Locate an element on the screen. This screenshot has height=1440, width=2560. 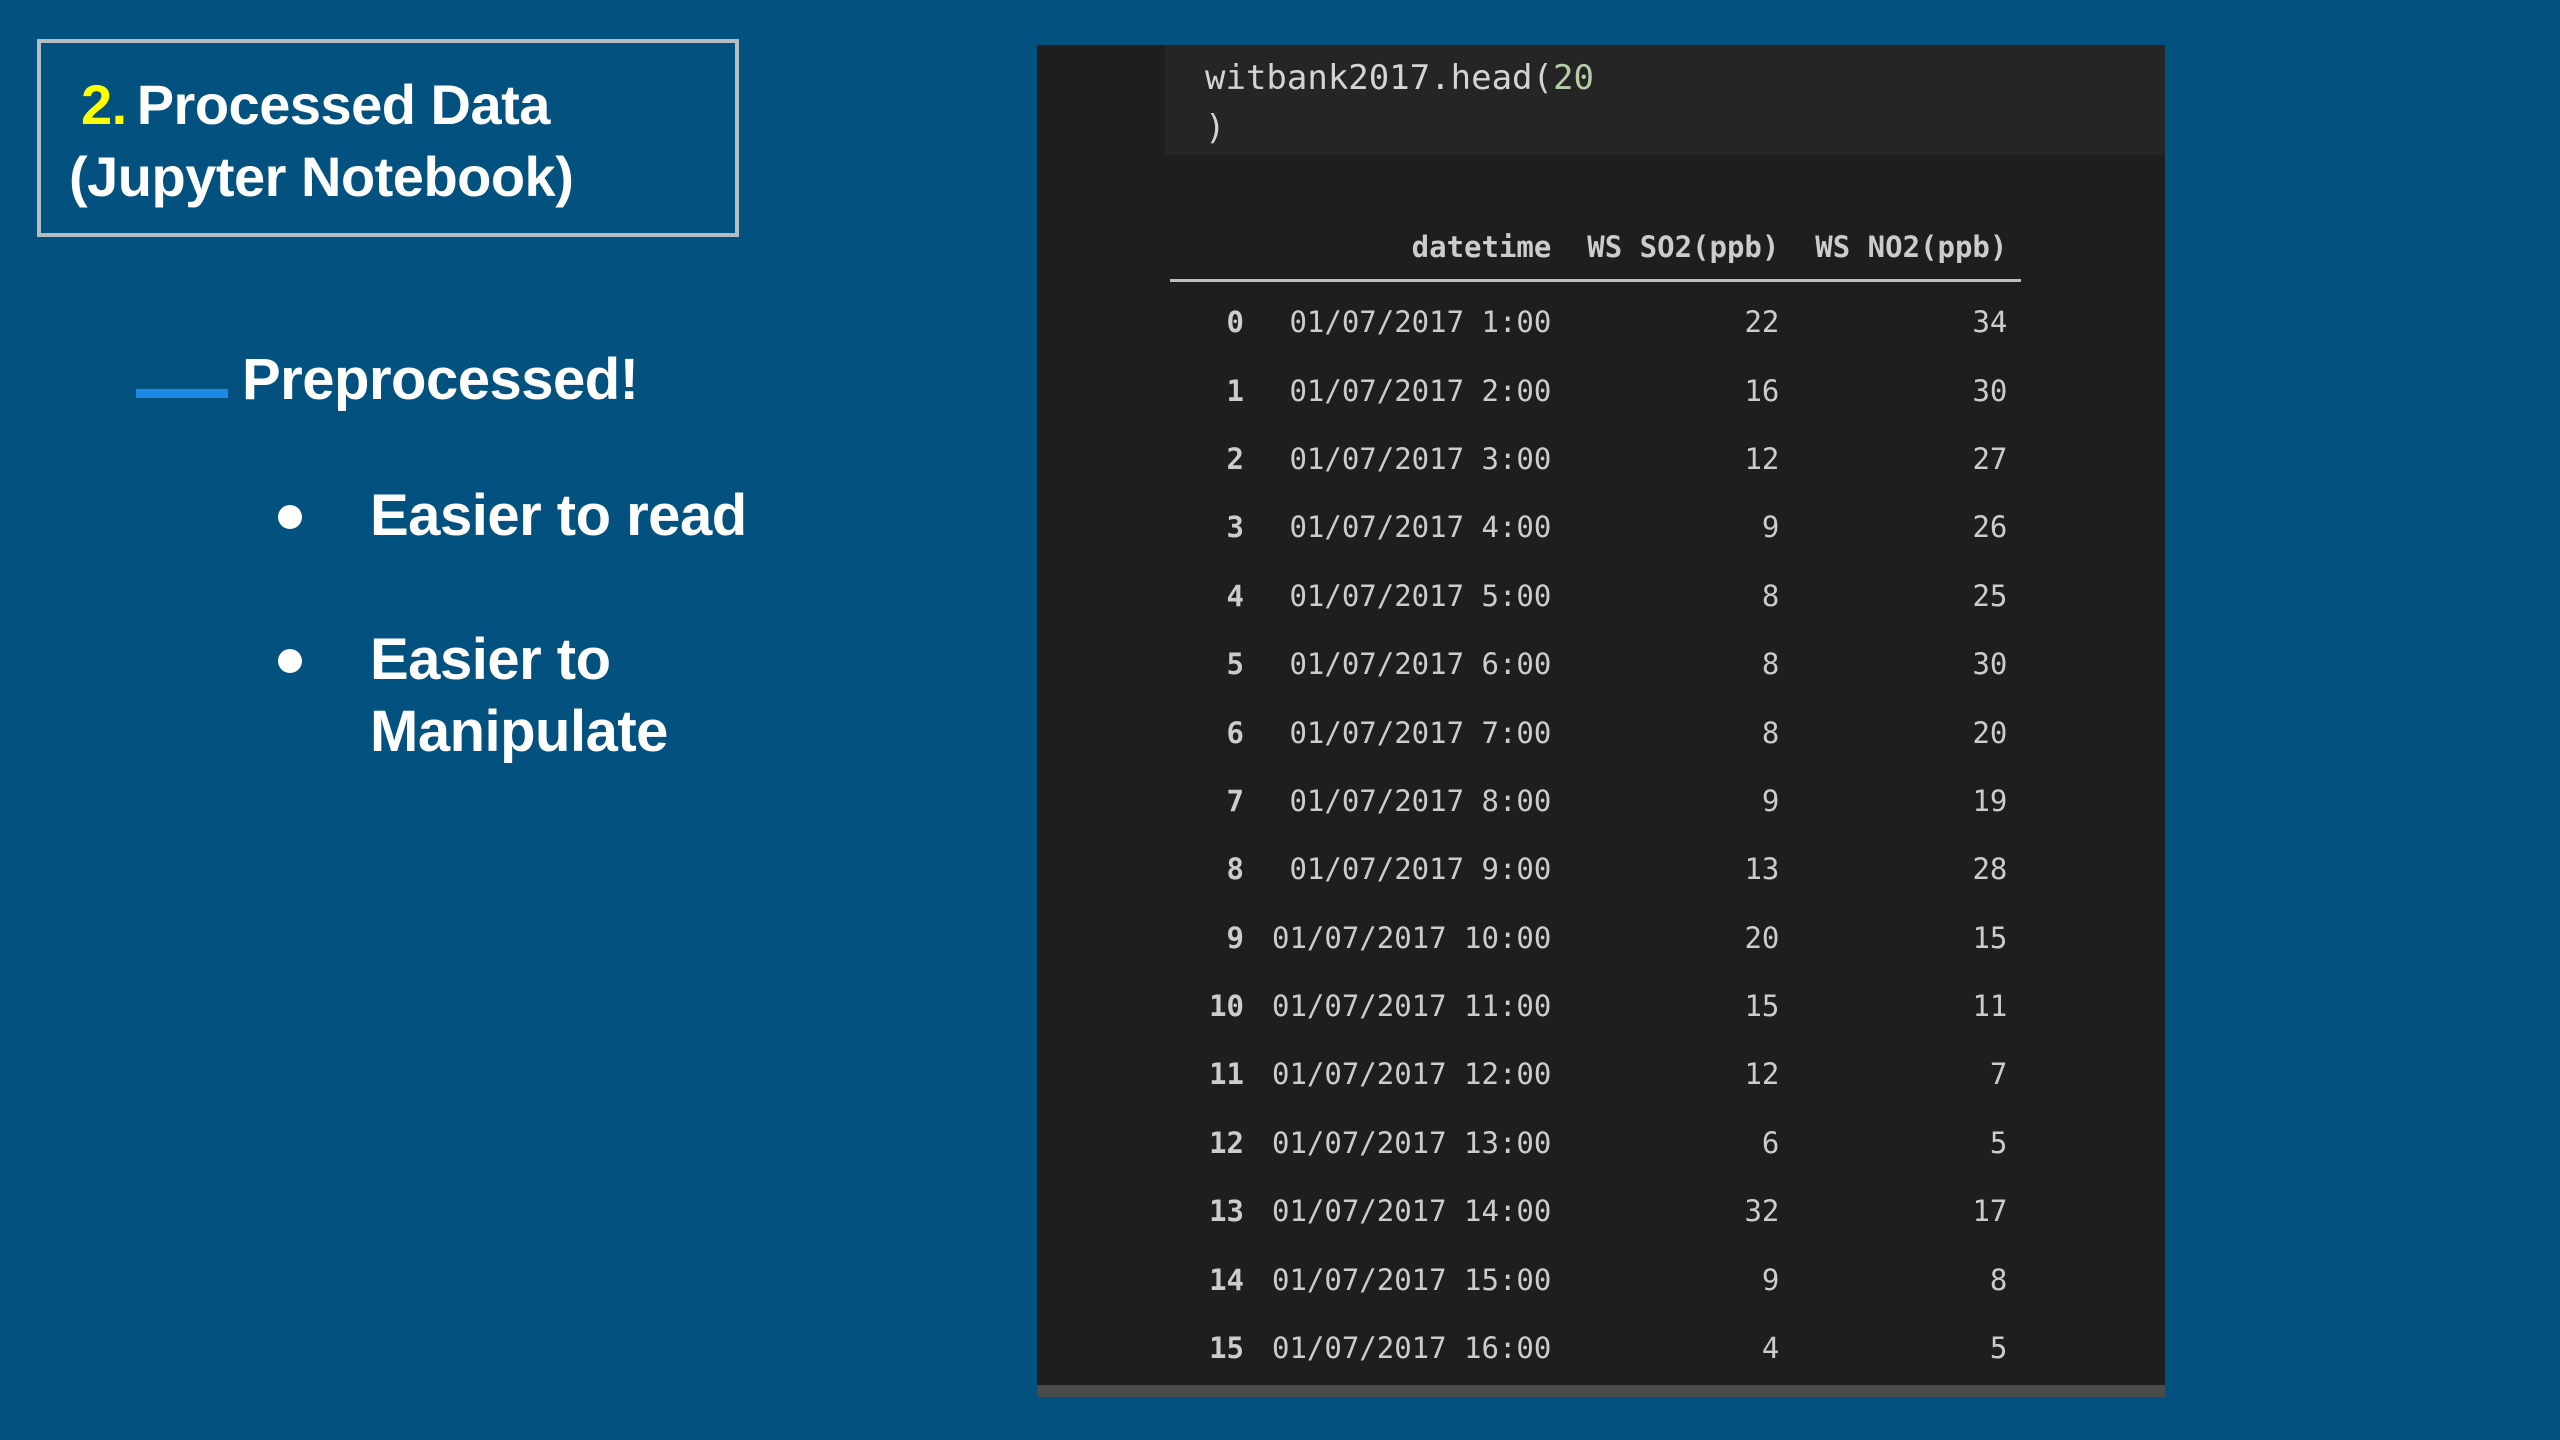
table-cell-so2: 6 is located at coordinates (1770, 1142).